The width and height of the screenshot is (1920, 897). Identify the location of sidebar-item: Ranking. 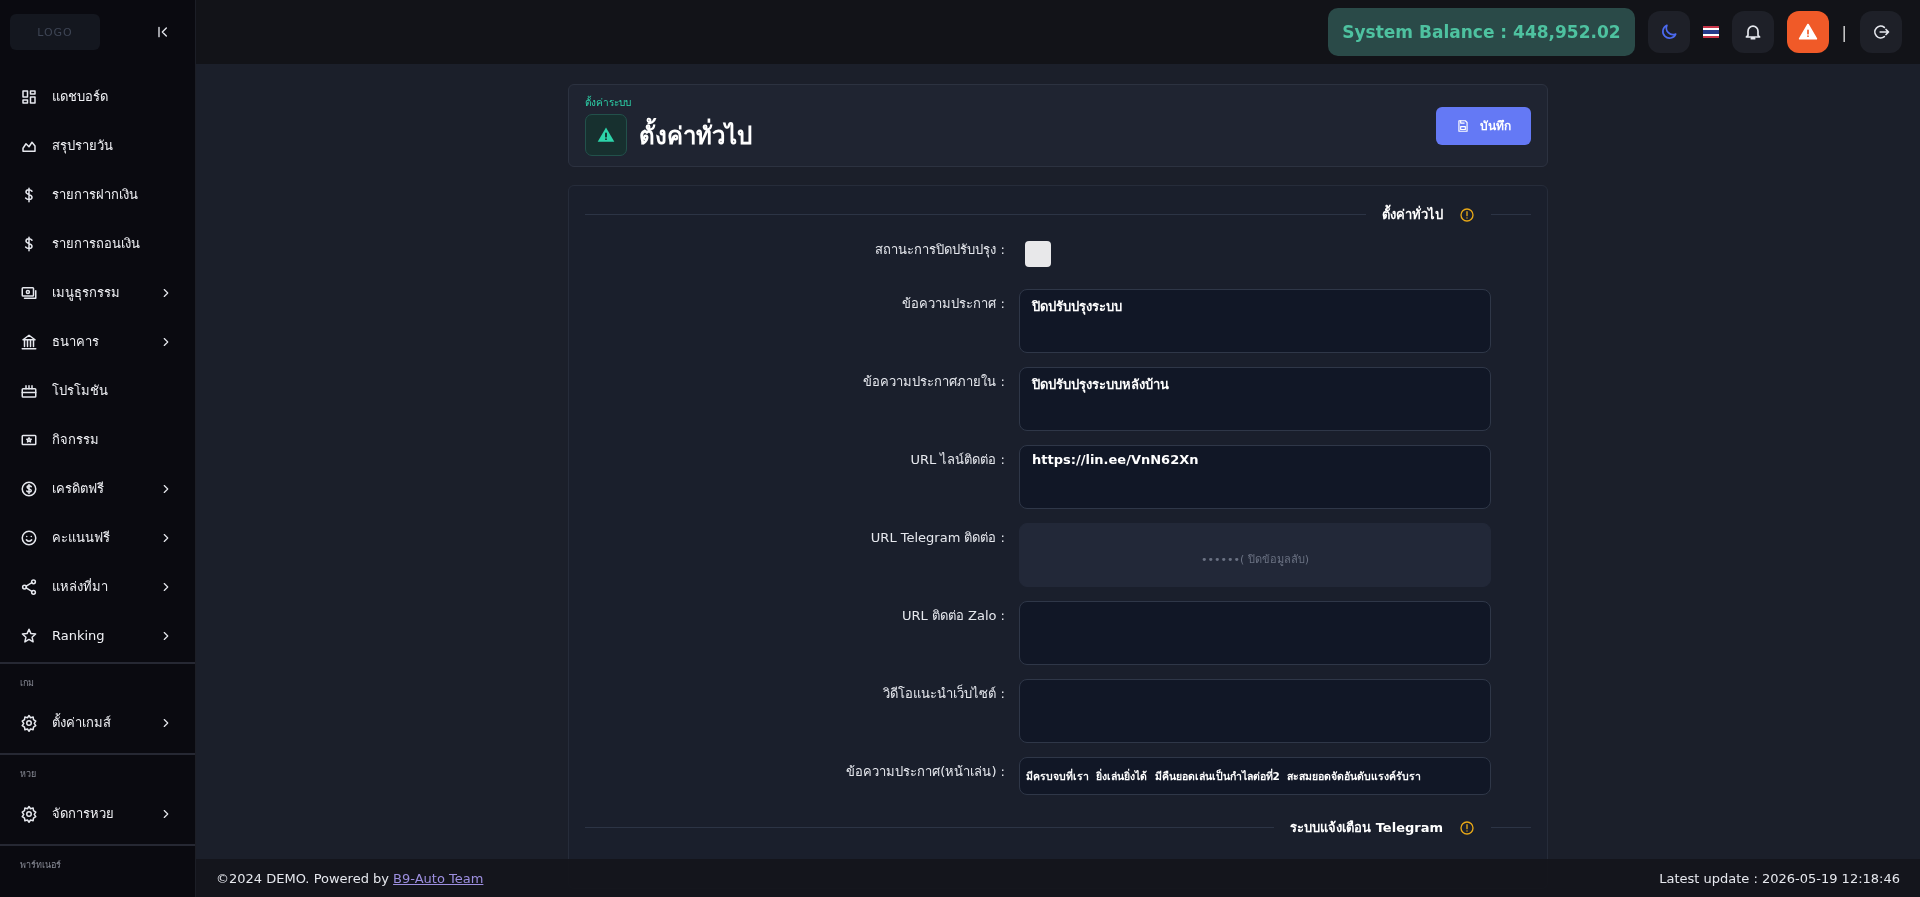
(97, 635).